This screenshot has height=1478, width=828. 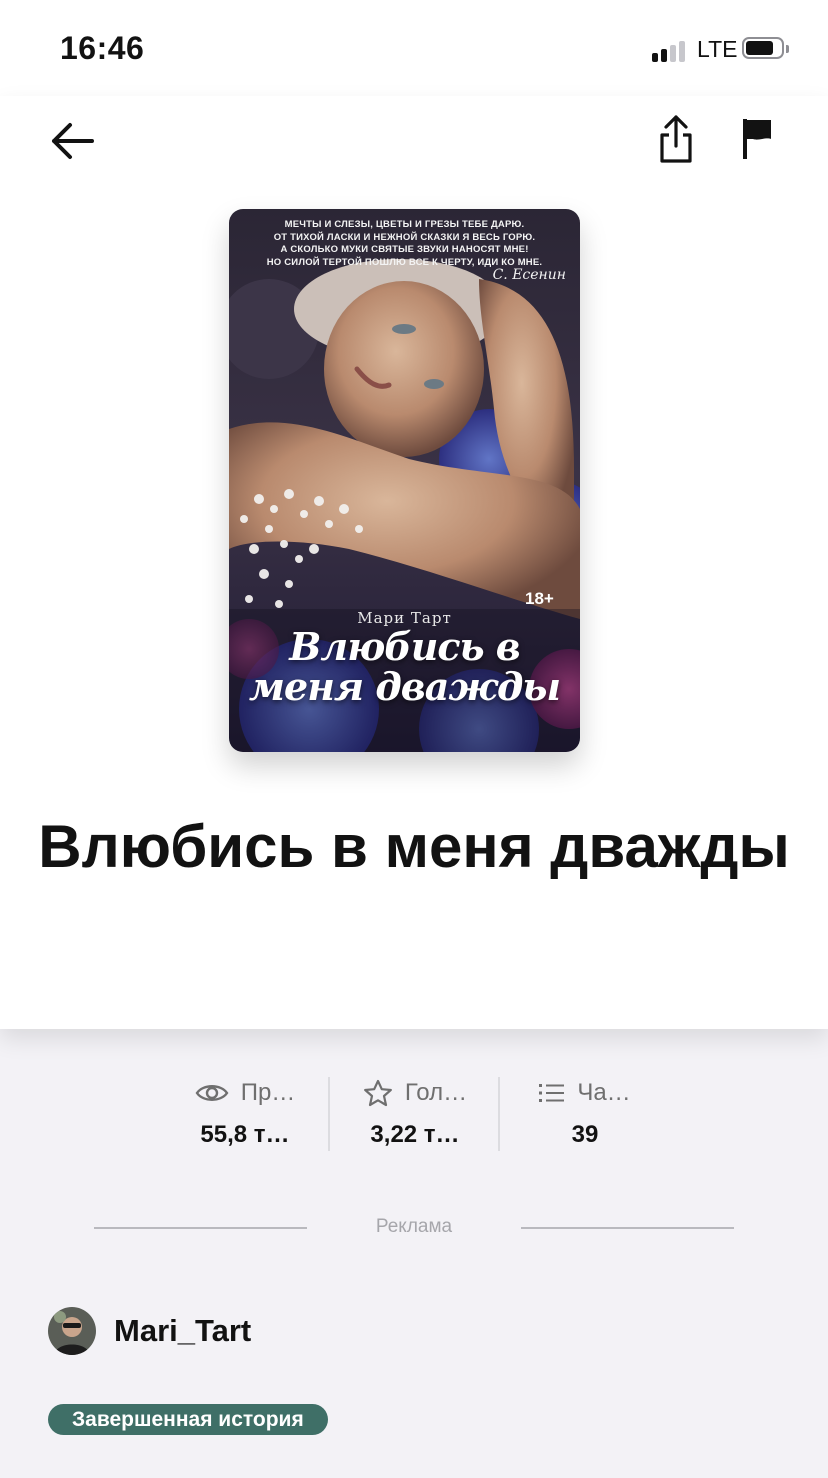 I want to click on ad-divider-right, so click(x=627, y=1228).